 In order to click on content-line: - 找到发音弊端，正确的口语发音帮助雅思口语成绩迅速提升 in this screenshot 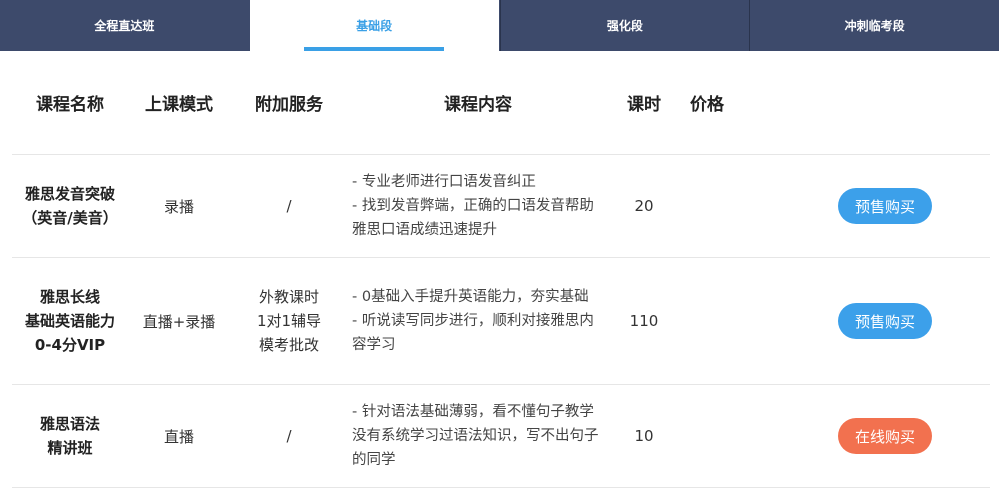, I will do `click(473, 218)`.